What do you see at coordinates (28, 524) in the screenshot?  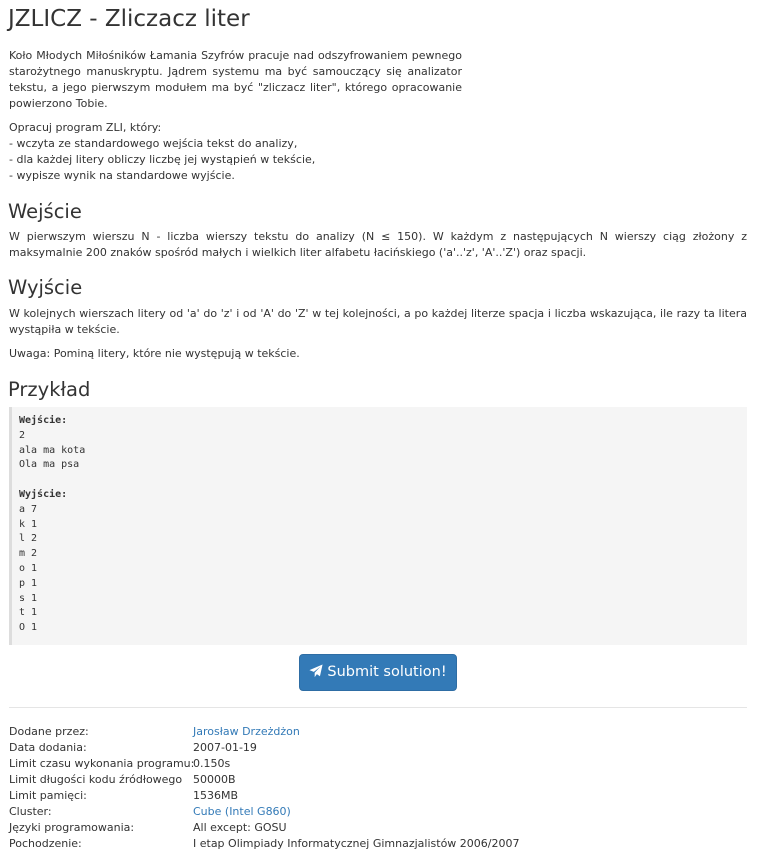 I see `example-output-line: k 1` at bounding box center [28, 524].